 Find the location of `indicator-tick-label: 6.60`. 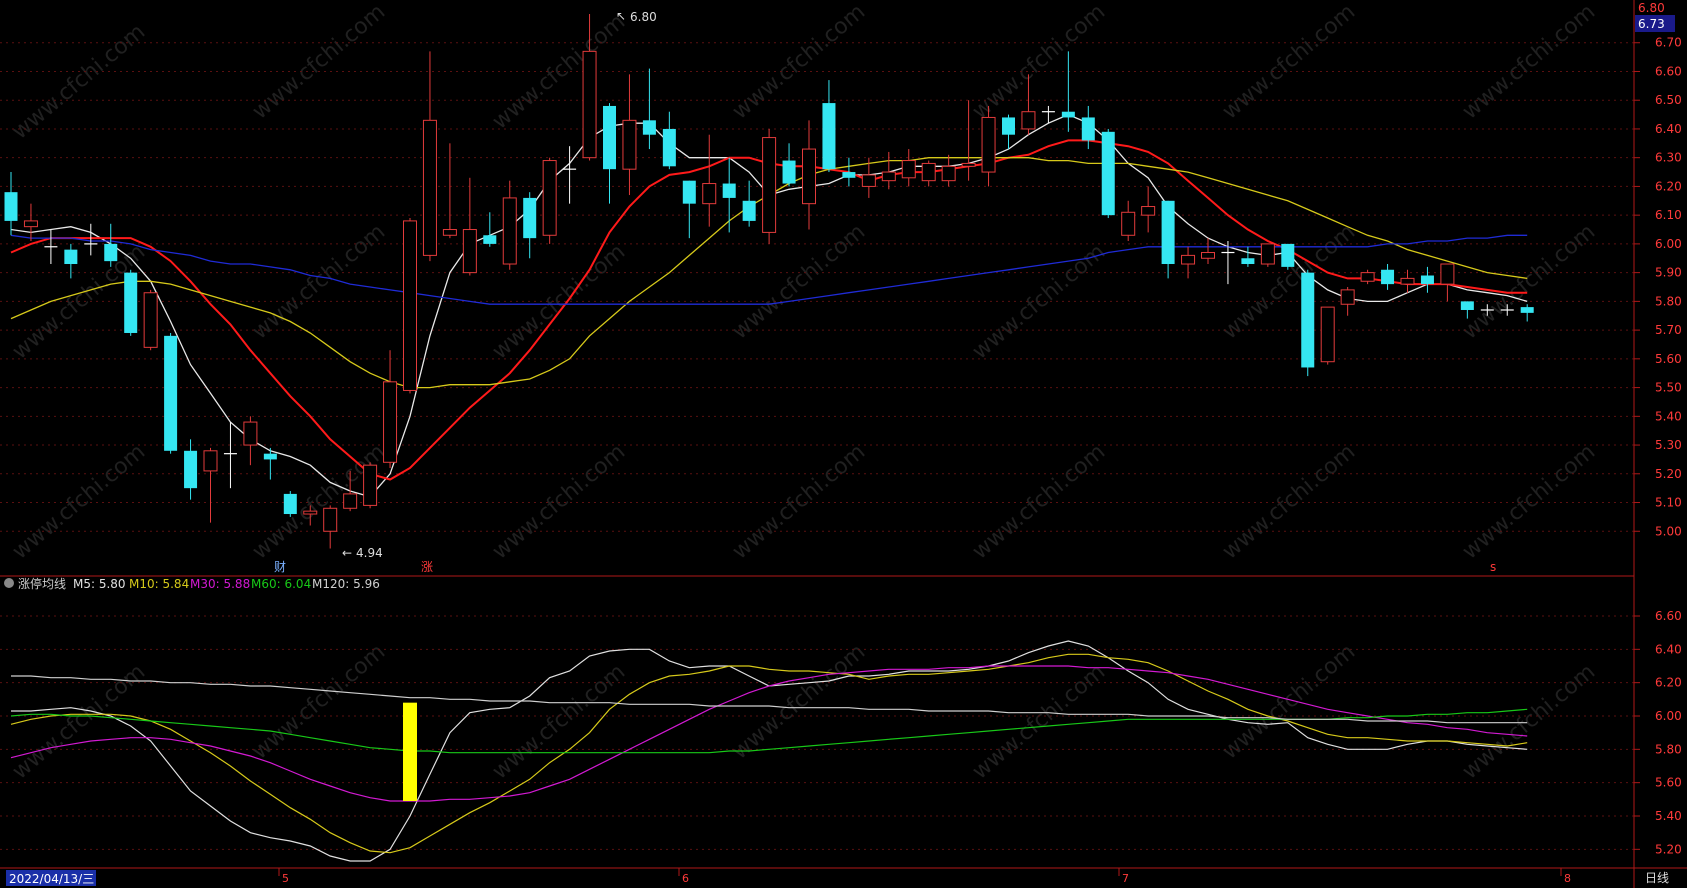

indicator-tick-label: 6.60 is located at coordinates (1668, 616).